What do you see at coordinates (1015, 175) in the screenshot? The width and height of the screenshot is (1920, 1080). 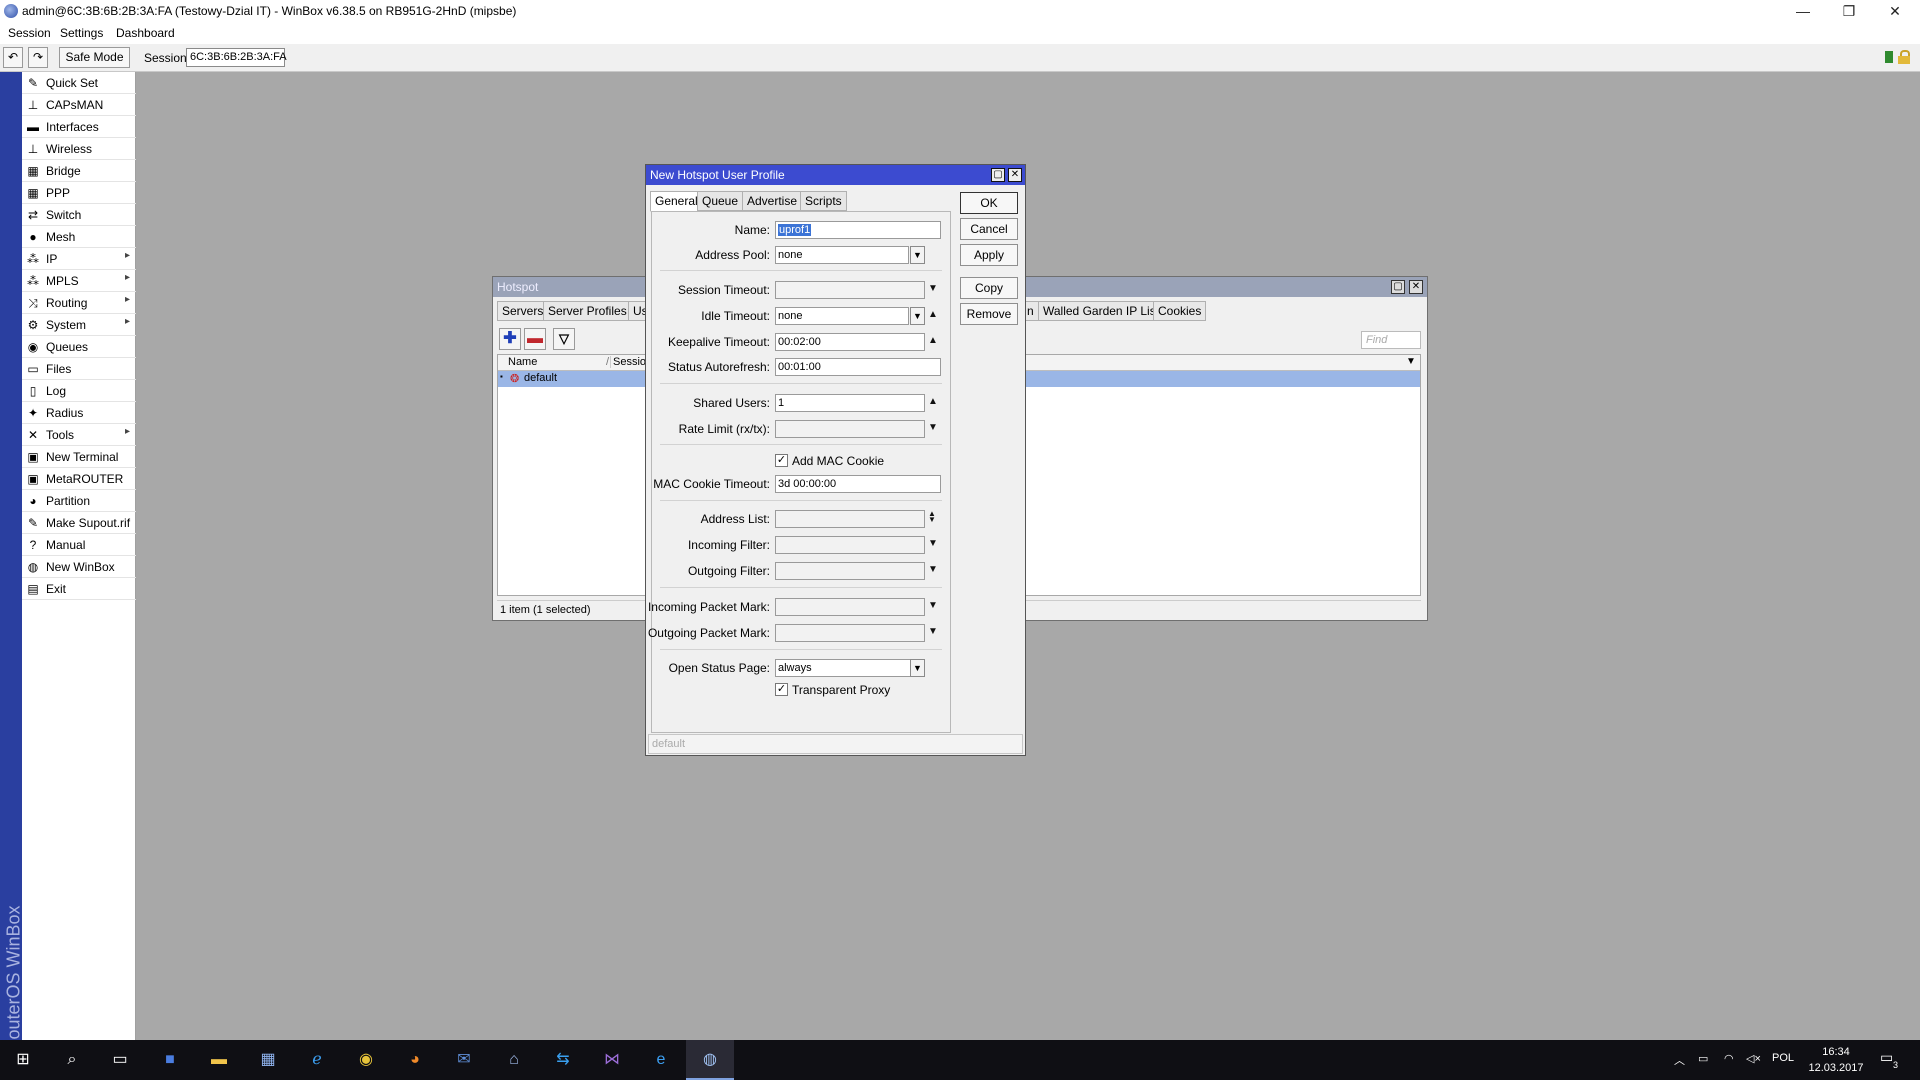 I see `dialog-close-icon: ✕` at bounding box center [1015, 175].